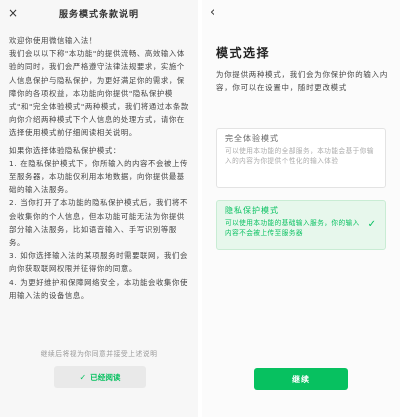  What do you see at coordinates (371, 224) in the screenshot?
I see `selected-check-icon: ✓` at bounding box center [371, 224].